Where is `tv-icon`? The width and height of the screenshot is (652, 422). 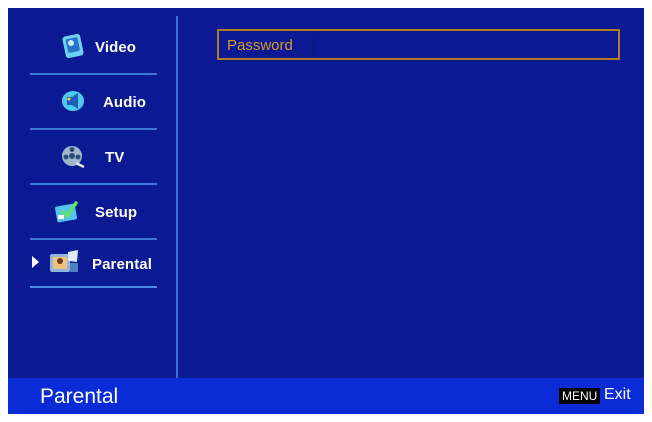 tv-icon is located at coordinates (73, 157).